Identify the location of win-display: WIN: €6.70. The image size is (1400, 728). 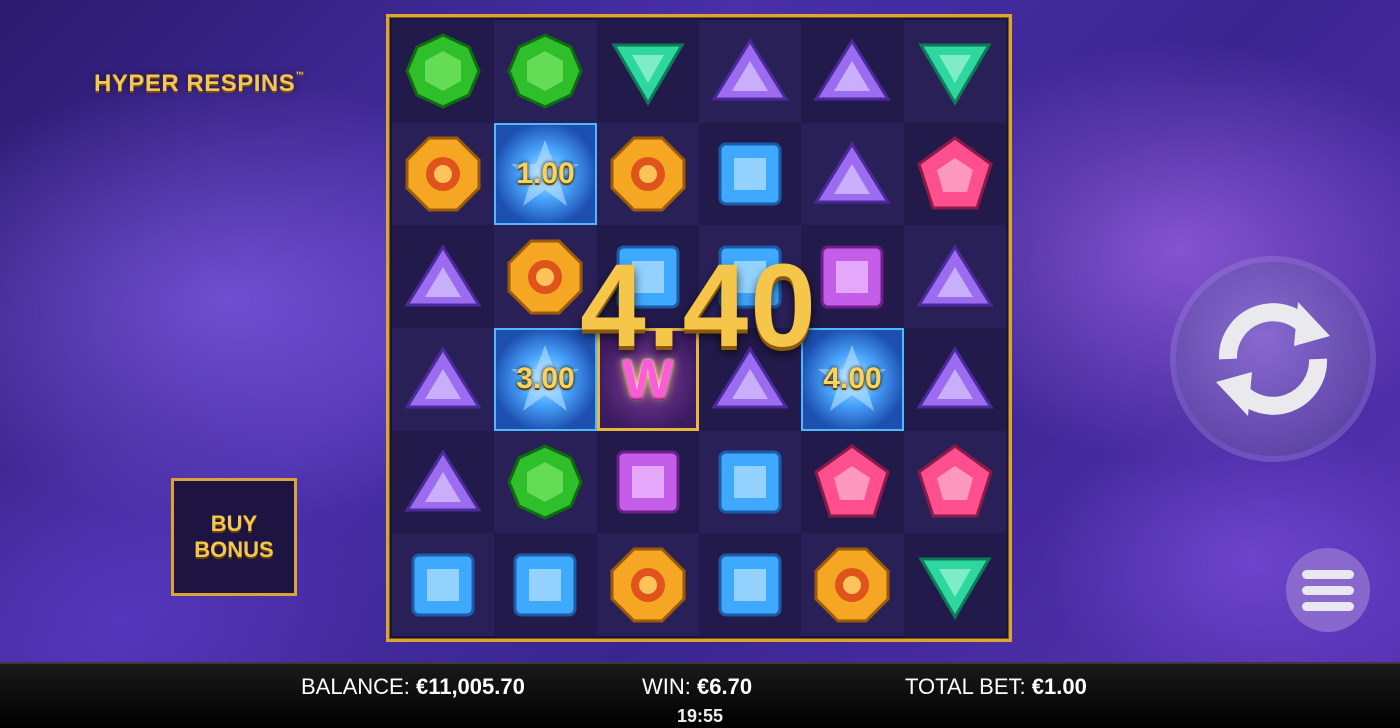
(697, 687).